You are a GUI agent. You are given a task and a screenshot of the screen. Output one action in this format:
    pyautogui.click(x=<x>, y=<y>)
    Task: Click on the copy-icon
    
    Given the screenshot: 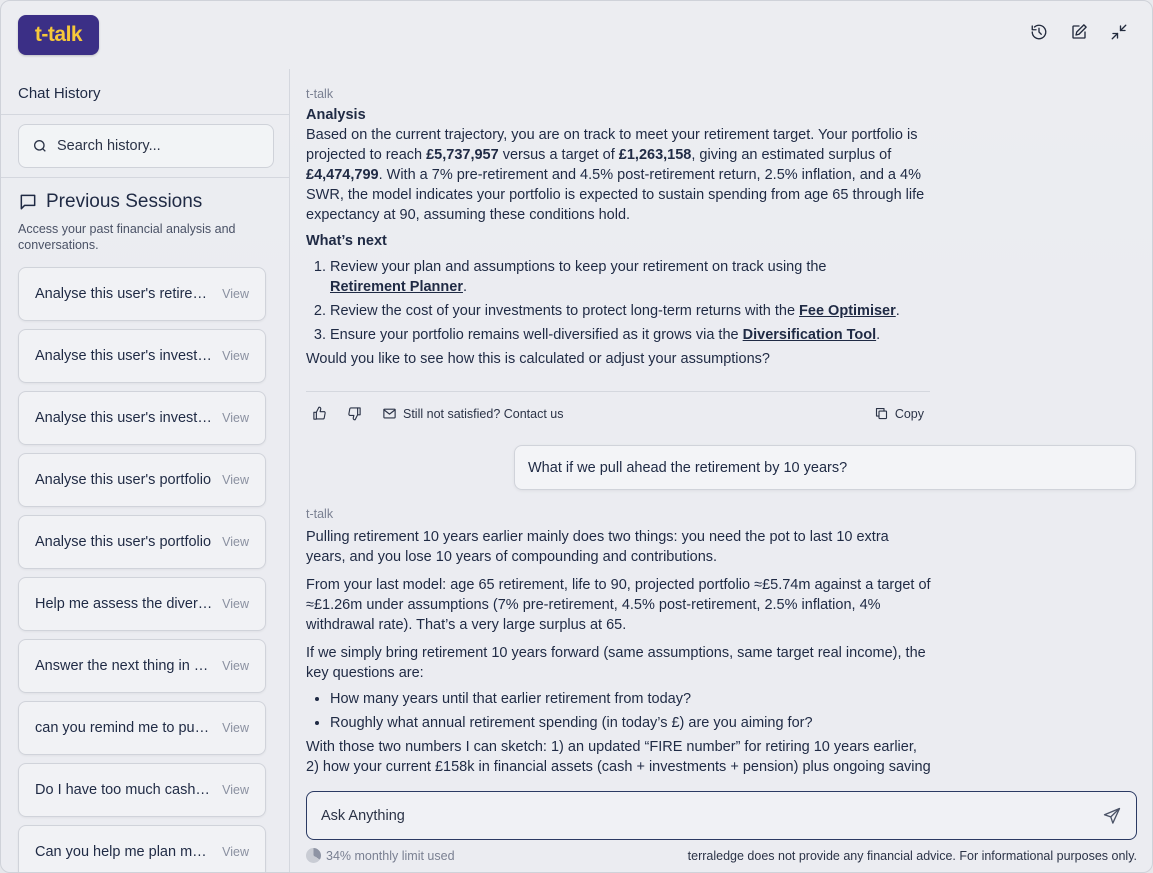 What is the action you would take?
    pyautogui.click(x=881, y=413)
    